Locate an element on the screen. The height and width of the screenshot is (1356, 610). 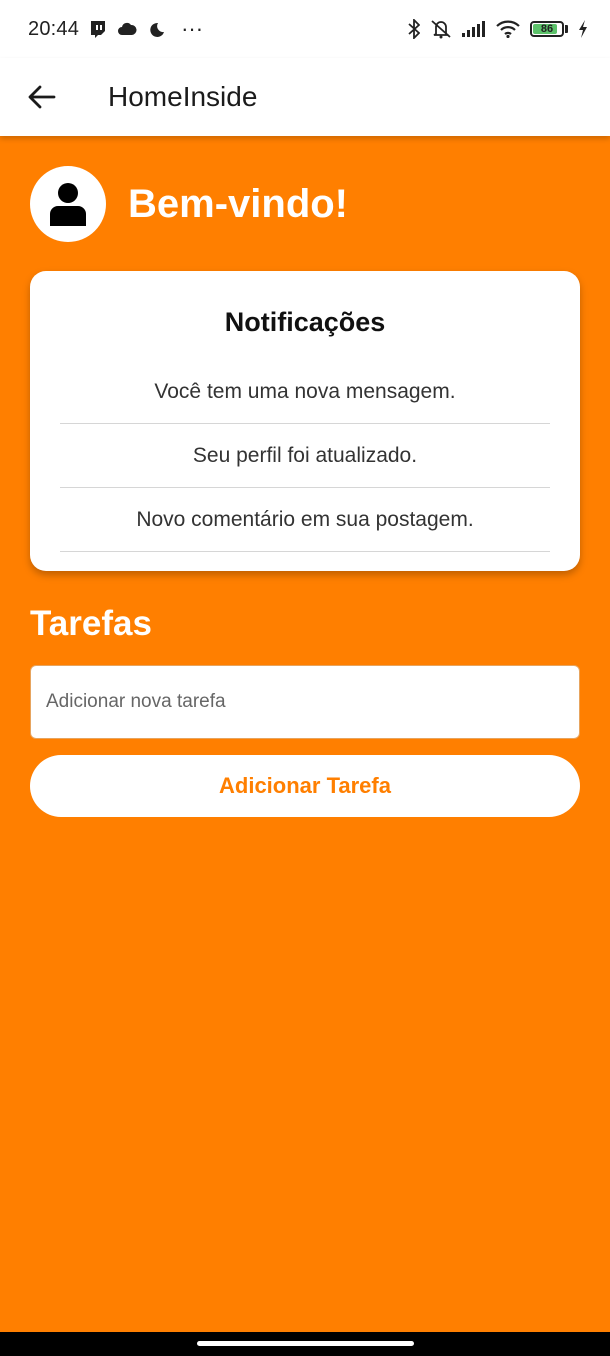
avatar is located at coordinates (68, 204).